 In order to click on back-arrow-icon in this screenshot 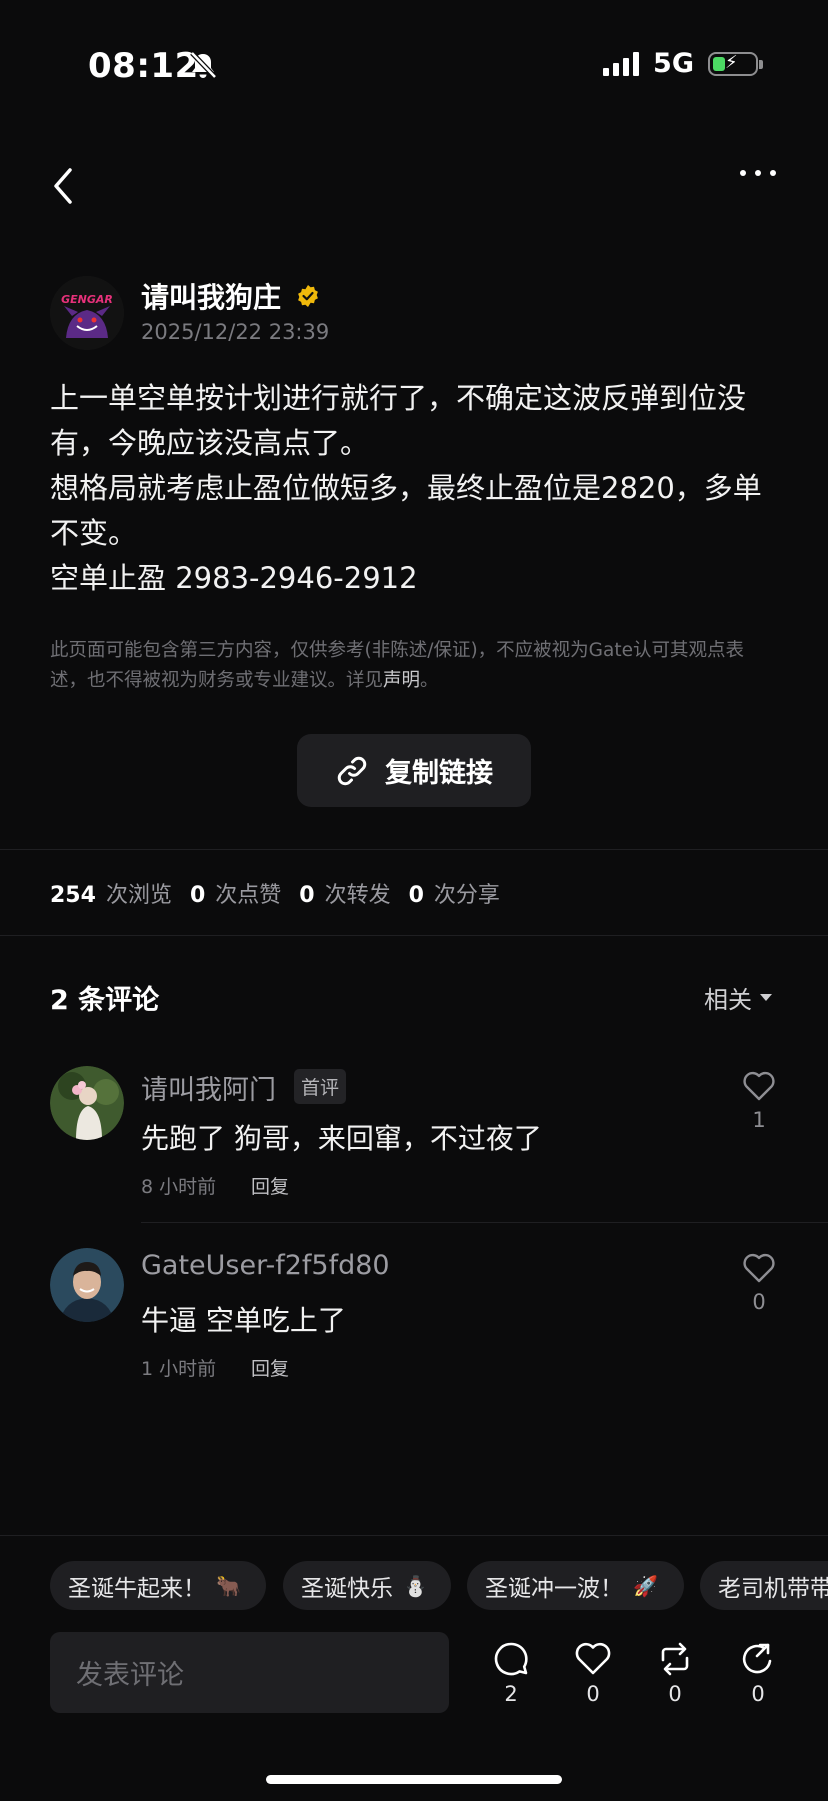, I will do `click(66, 186)`.